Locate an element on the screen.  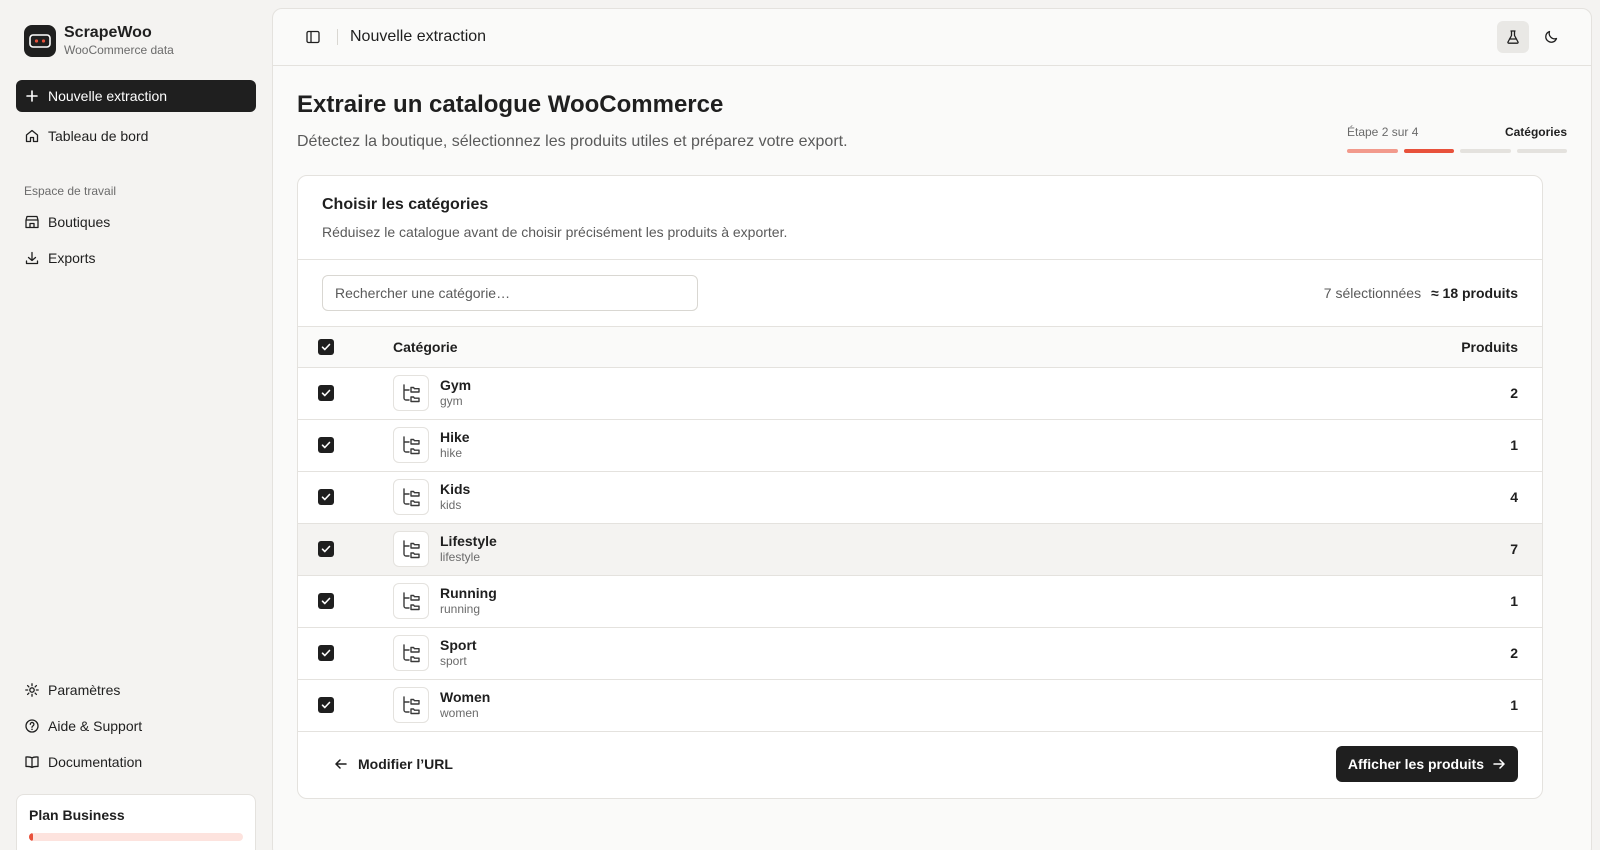
edit-url-button: Modifier l’URL is located at coordinates (393, 764).